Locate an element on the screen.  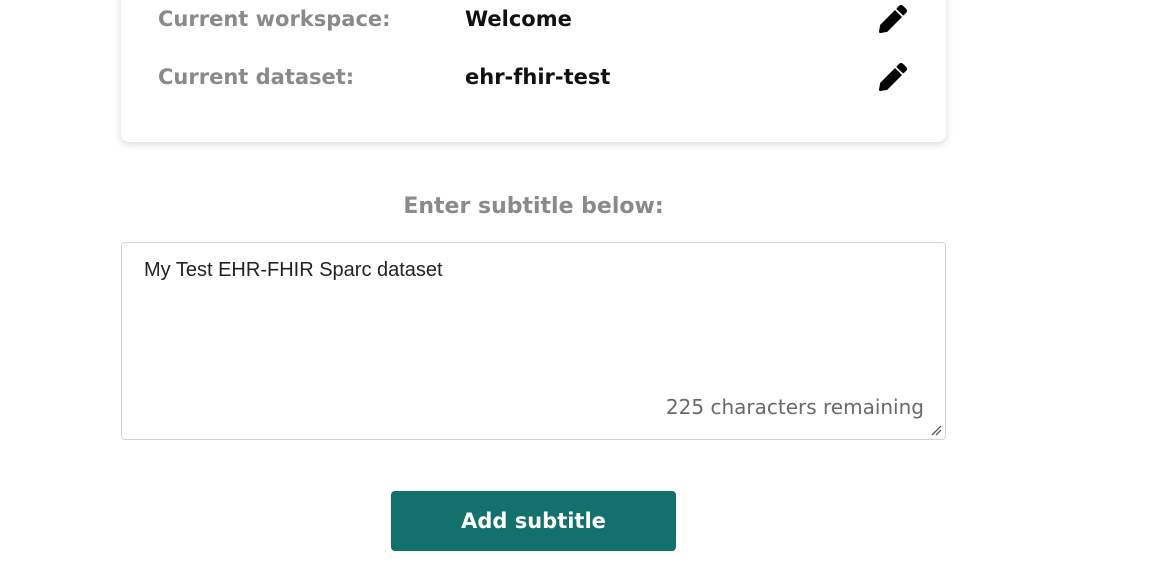
workspace-row: Current workspace: Welcome is located at coordinates (533, 19).